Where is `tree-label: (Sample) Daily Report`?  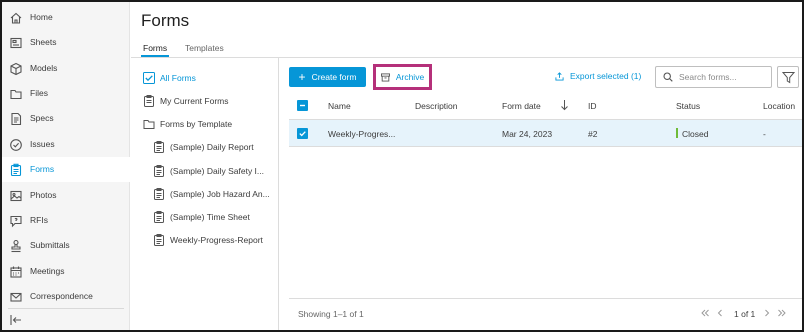
tree-label: (Sample) Daily Report is located at coordinates (212, 147).